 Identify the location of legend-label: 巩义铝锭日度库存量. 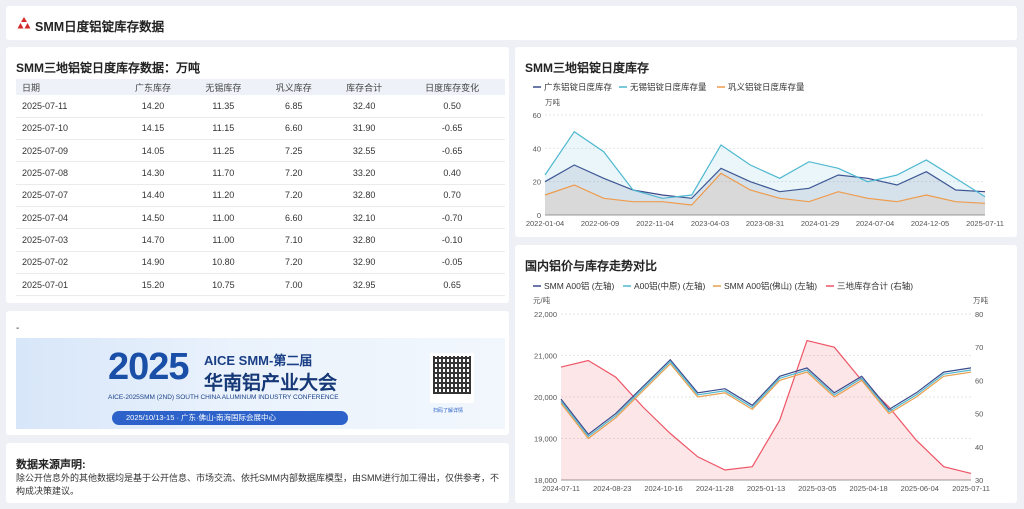
(766, 87).